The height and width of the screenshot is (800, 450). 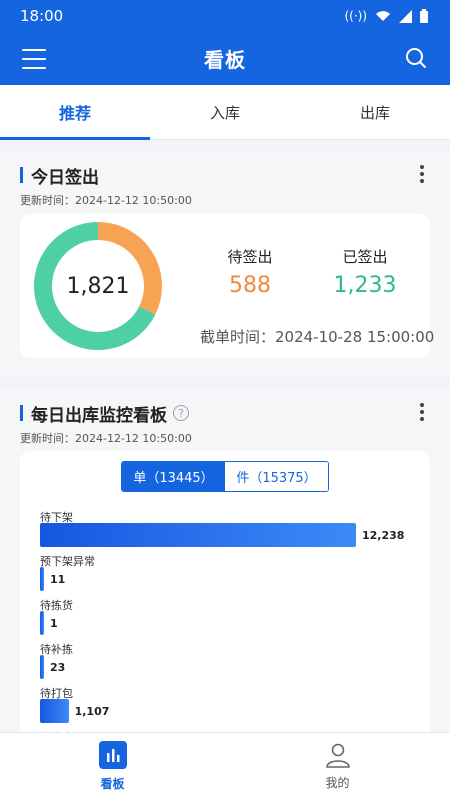 I want to click on user-icon, so click(x=337, y=755).